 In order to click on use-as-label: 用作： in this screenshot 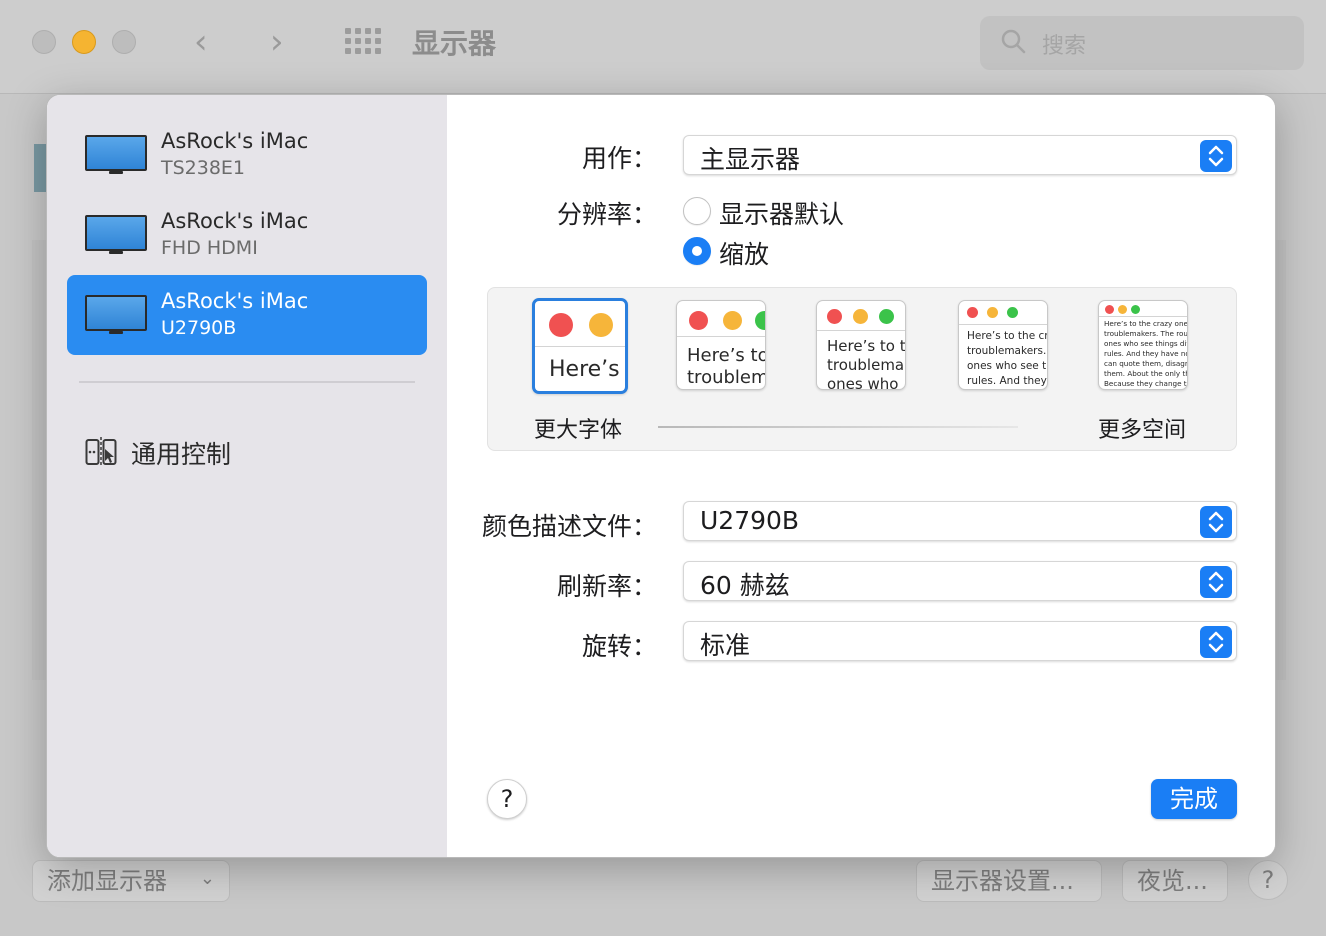, I will do `click(619, 158)`.